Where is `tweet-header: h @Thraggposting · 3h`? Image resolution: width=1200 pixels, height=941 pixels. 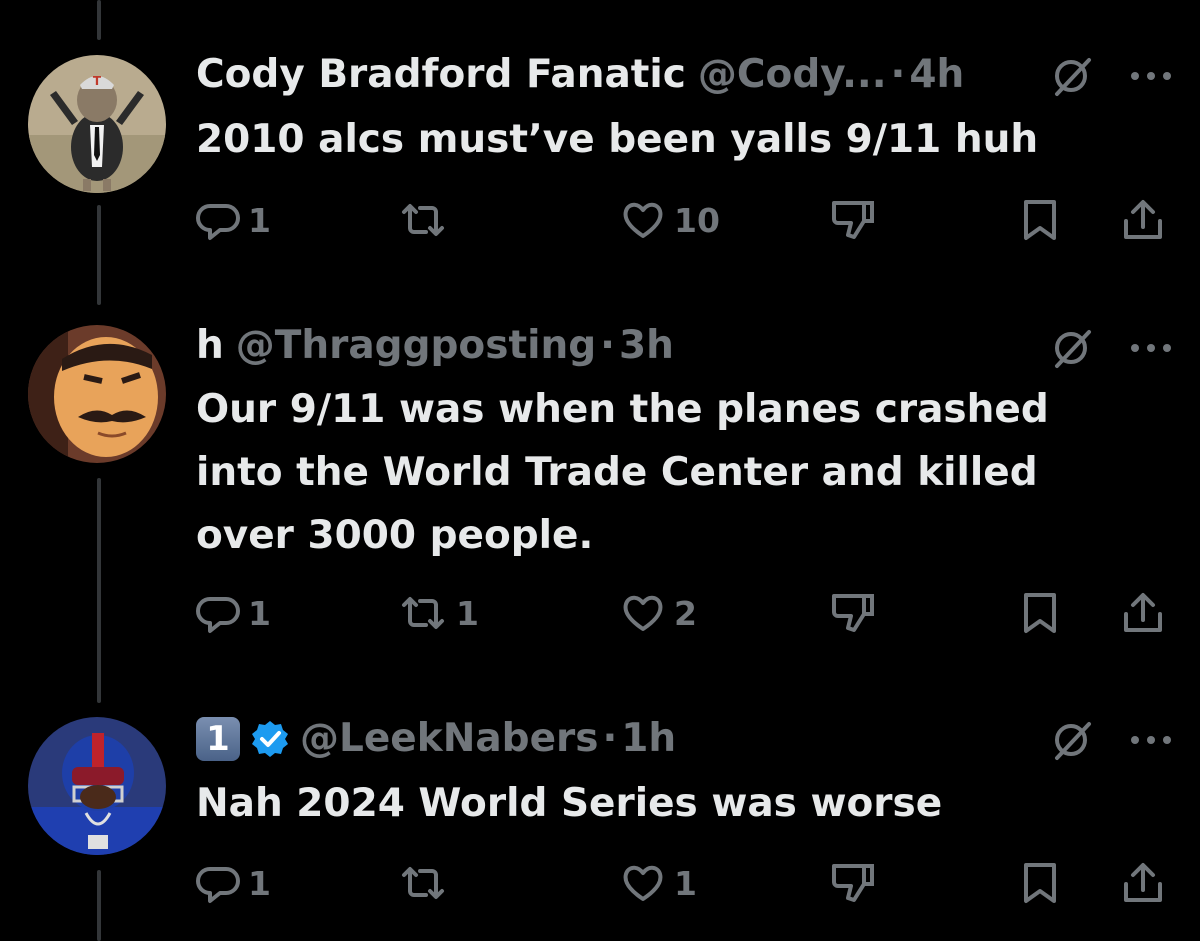 tweet-header: h @Thraggposting · 3h is located at coordinates (668, 346).